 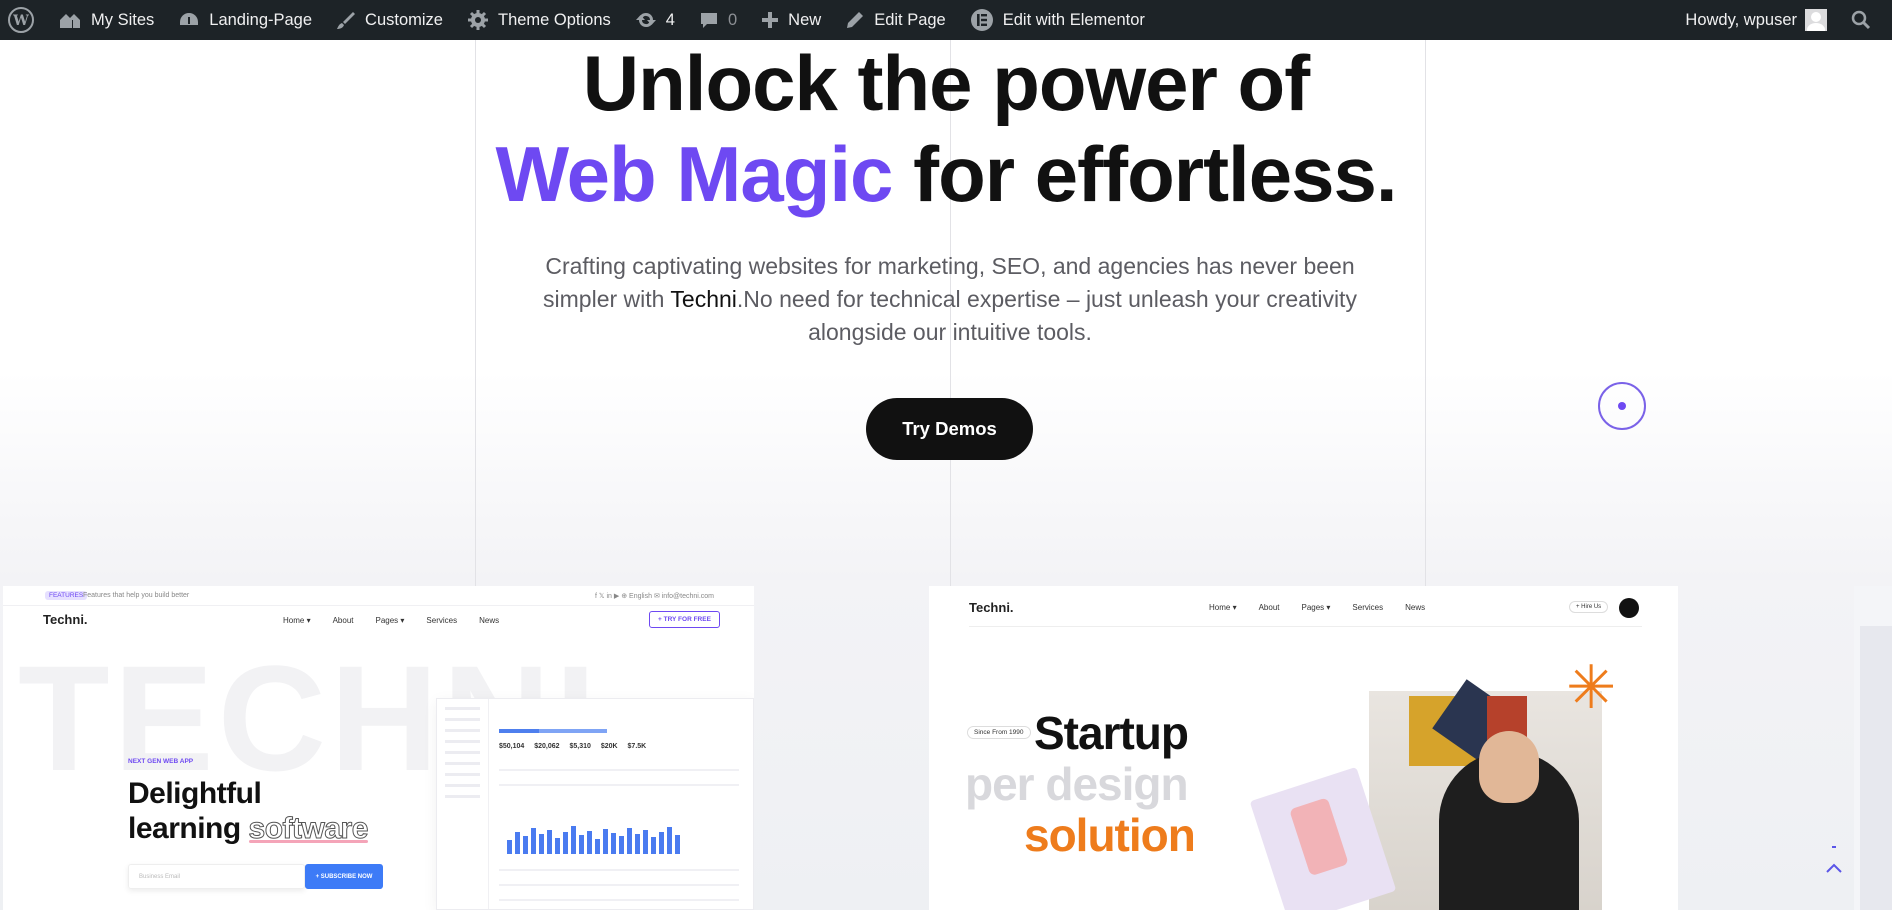 I want to click on site-name-menu: Landing-Page, so click(x=245, y=20).